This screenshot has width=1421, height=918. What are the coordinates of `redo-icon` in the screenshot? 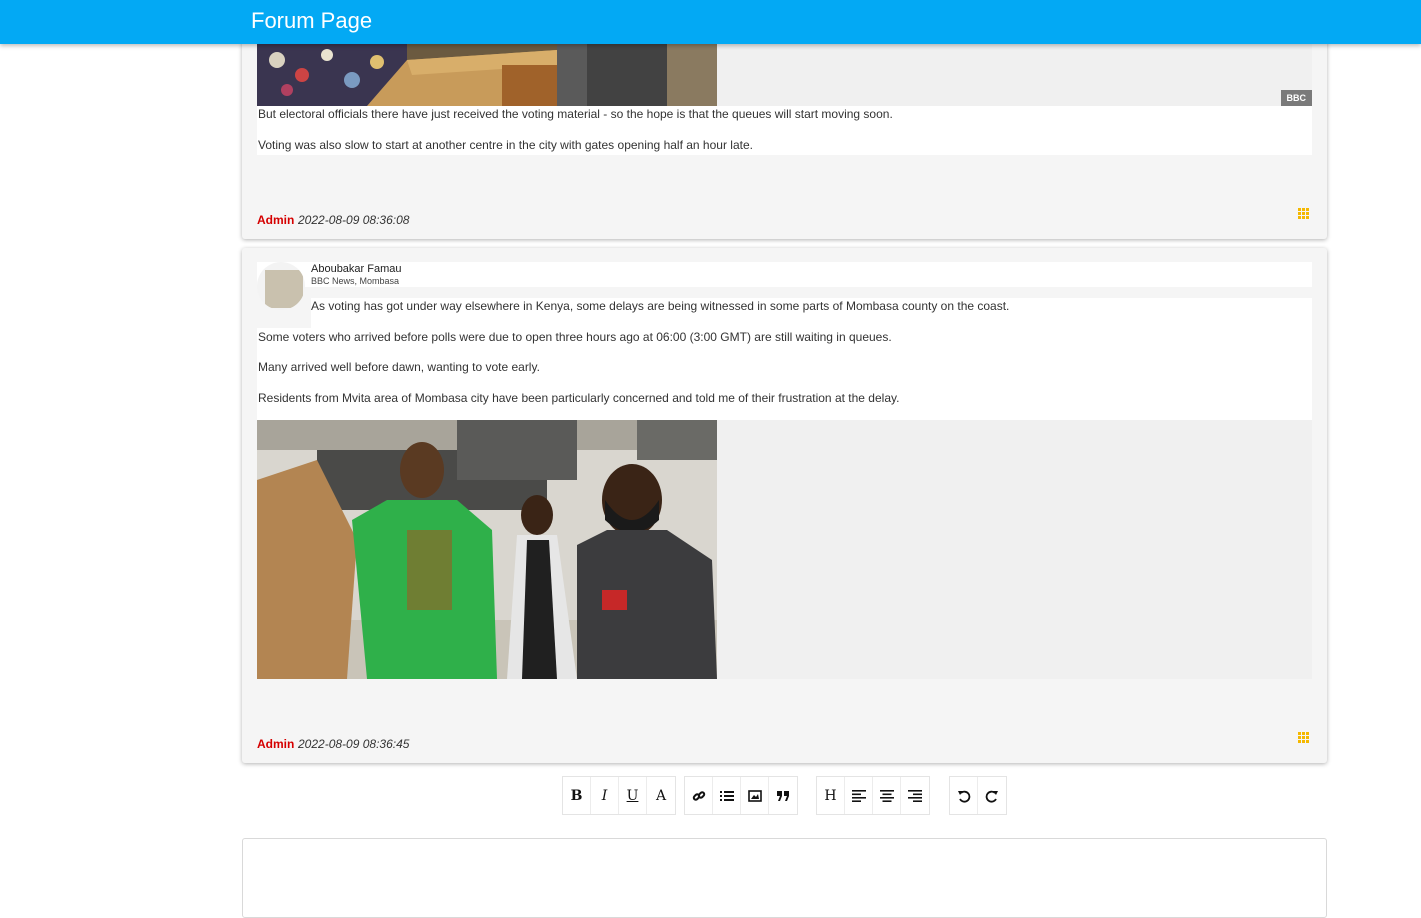 It's located at (991, 796).